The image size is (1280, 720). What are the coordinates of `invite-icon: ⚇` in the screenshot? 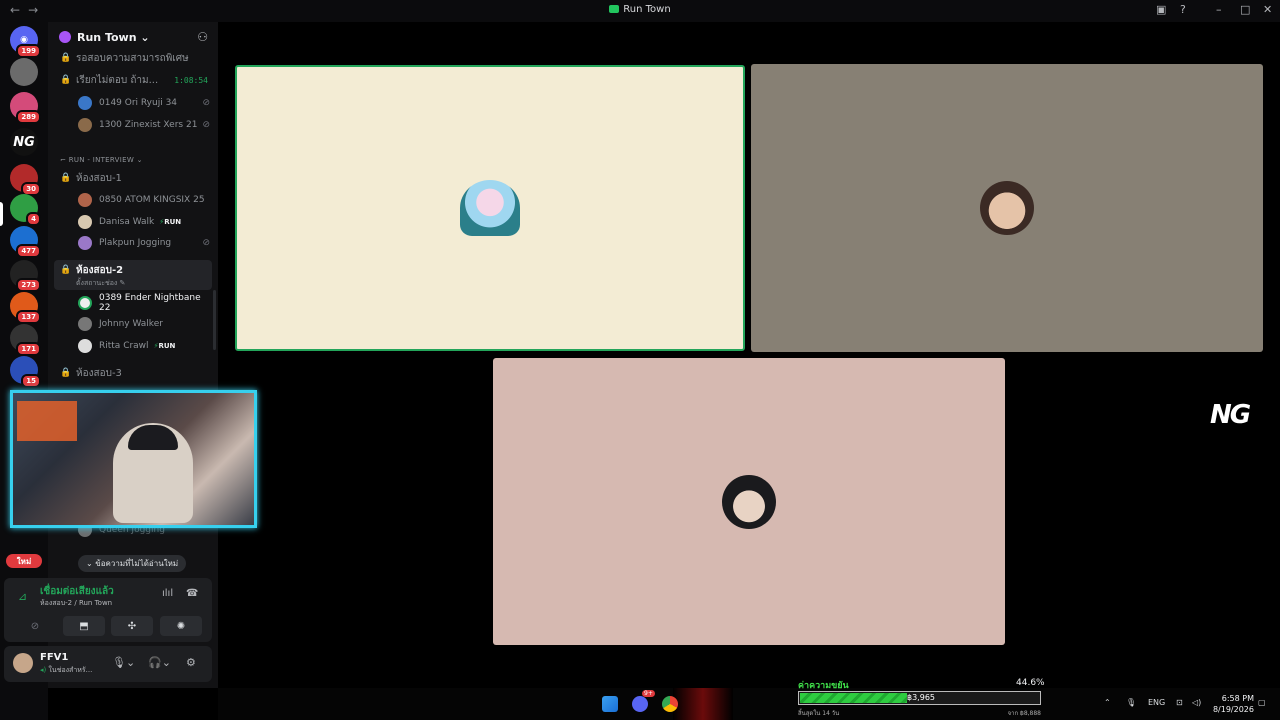 It's located at (202, 37).